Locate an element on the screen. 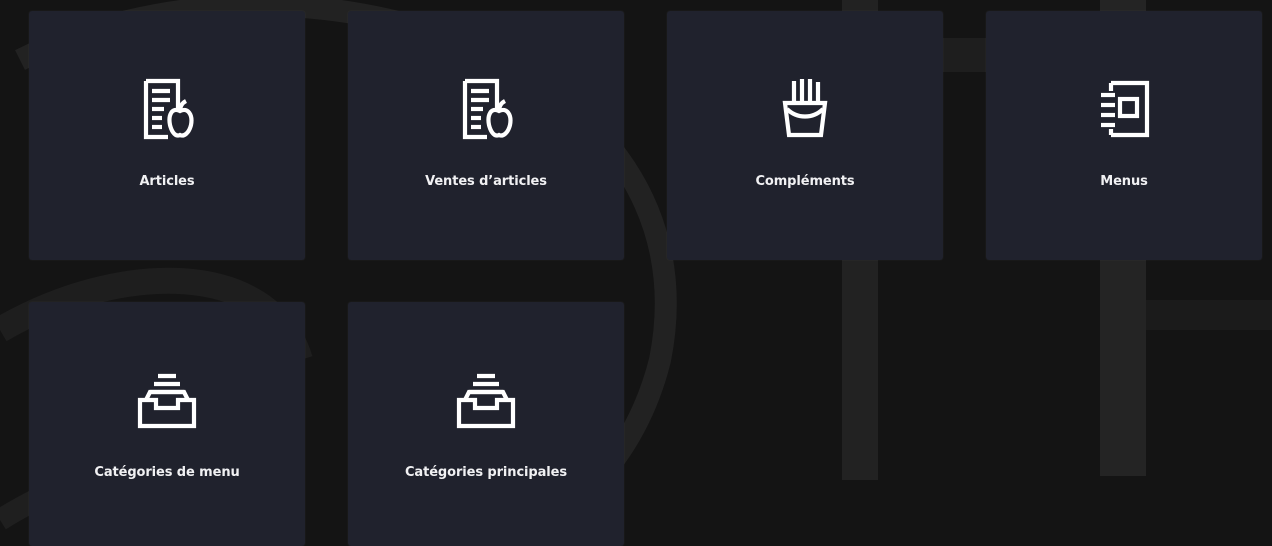 The height and width of the screenshot is (546, 1272). tile-ventes-articles: Ventes d’articles is located at coordinates (486, 135).